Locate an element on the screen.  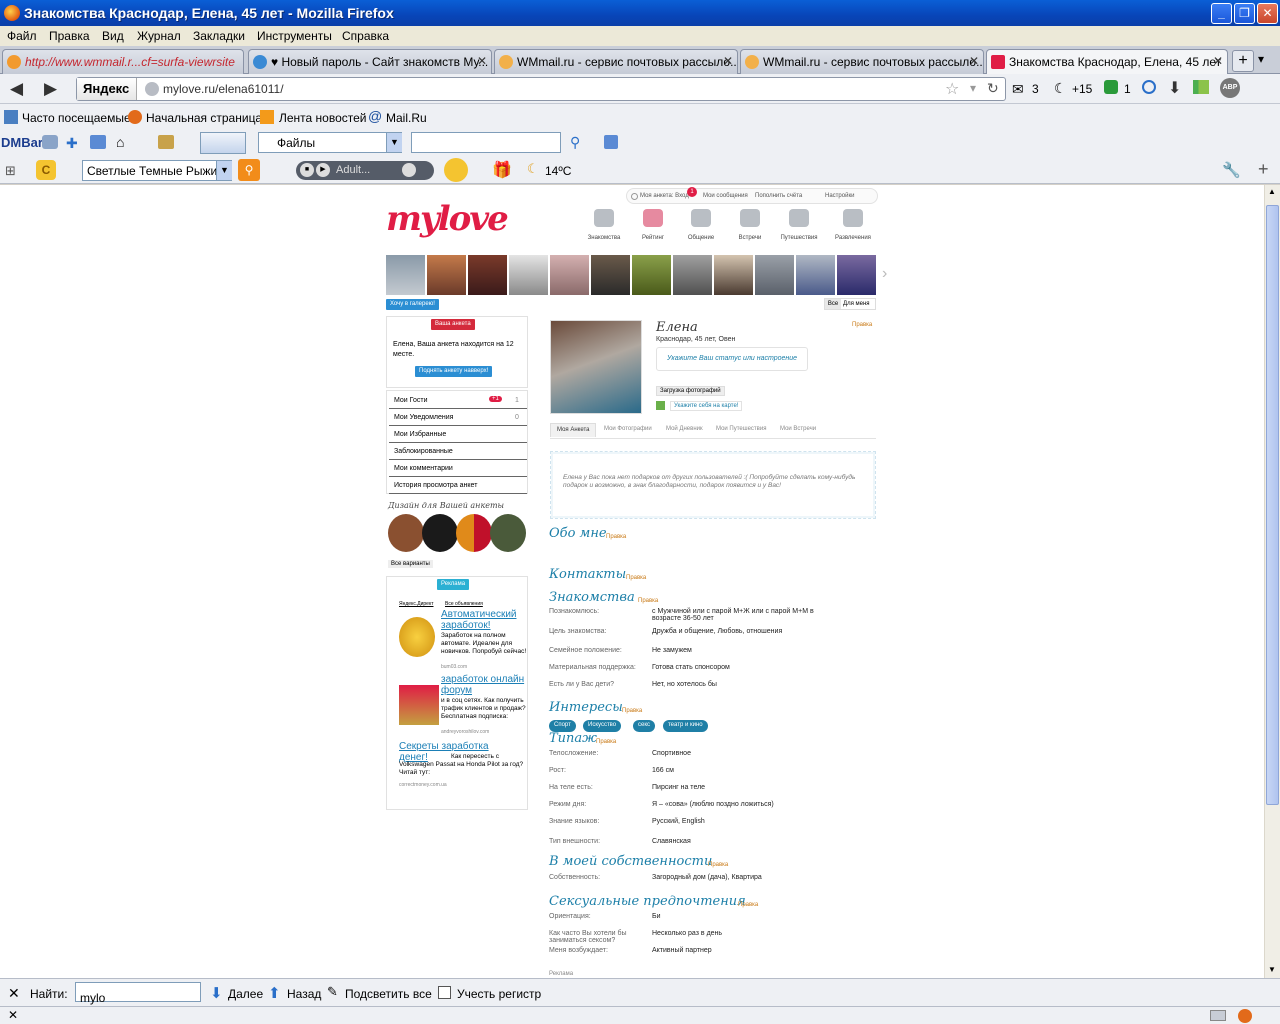
raise-profile-button: Поднять анкету навверх! is located at coordinates (454, 371).